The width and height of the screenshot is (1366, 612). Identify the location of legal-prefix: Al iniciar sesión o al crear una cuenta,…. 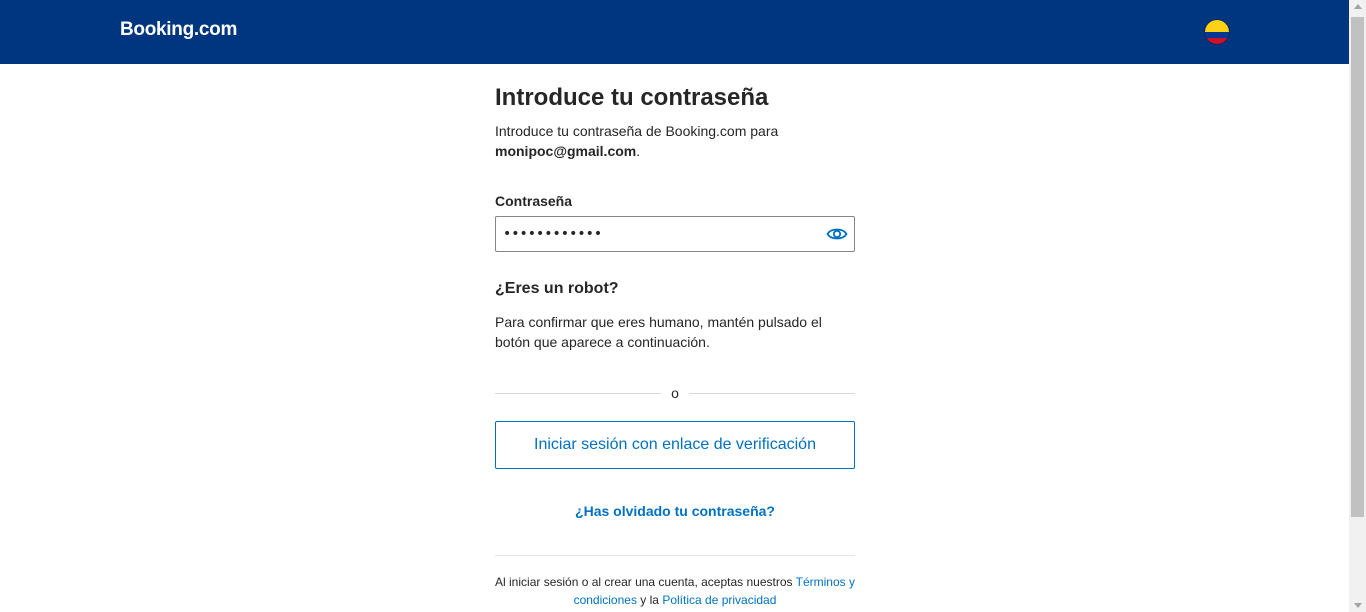
(644, 582).